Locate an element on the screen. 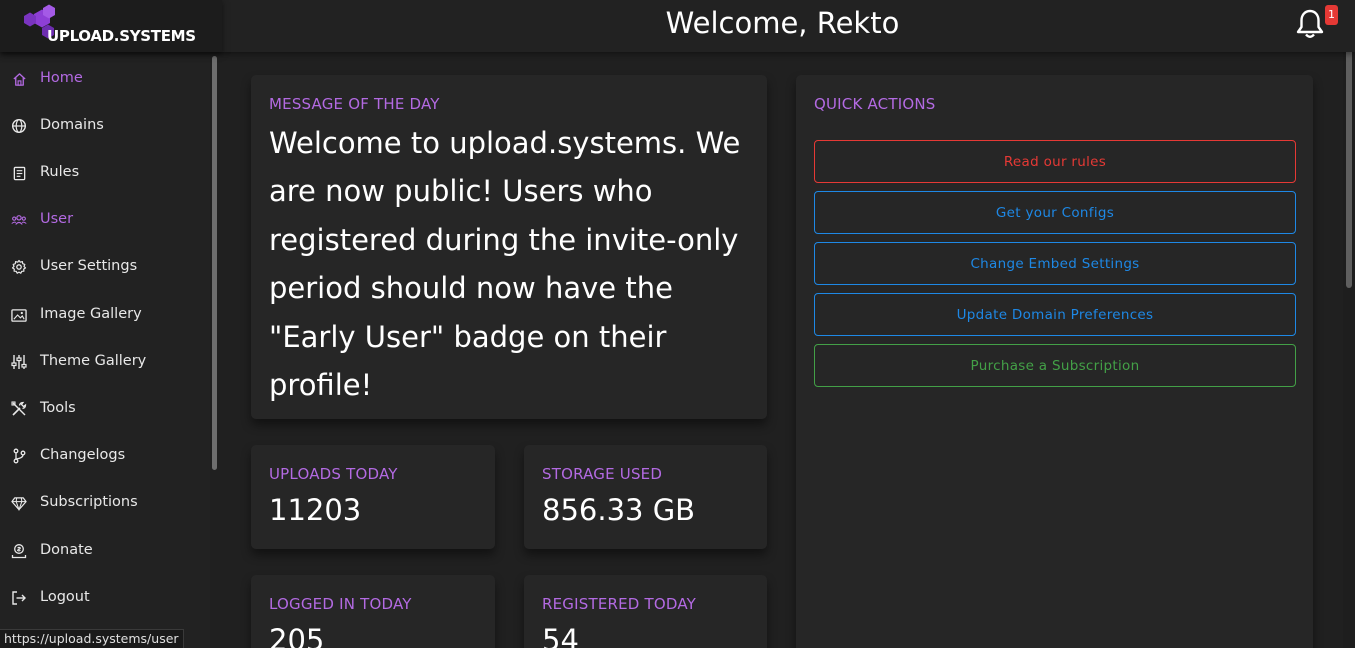 Image resolution: width=1355 pixels, height=648 pixels. users-icon is located at coordinates (19, 220).